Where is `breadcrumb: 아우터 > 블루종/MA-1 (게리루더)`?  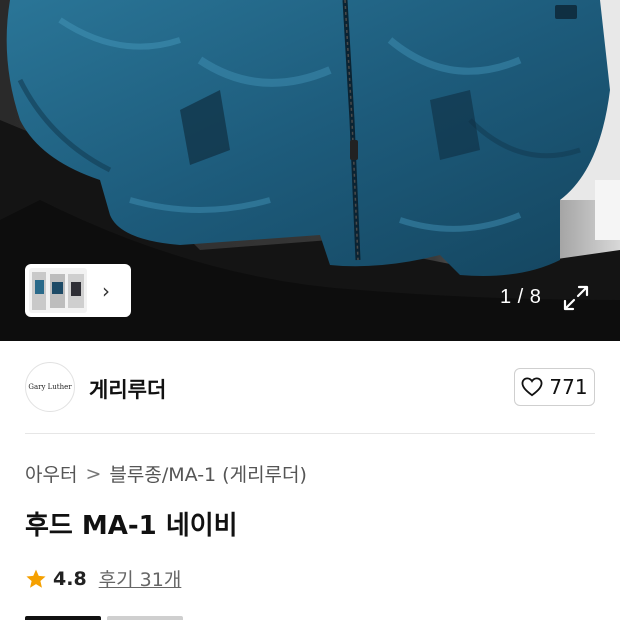
breadcrumb: 아우터 > 블루종/MA-1 (게리루더) is located at coordinates (166, 473).